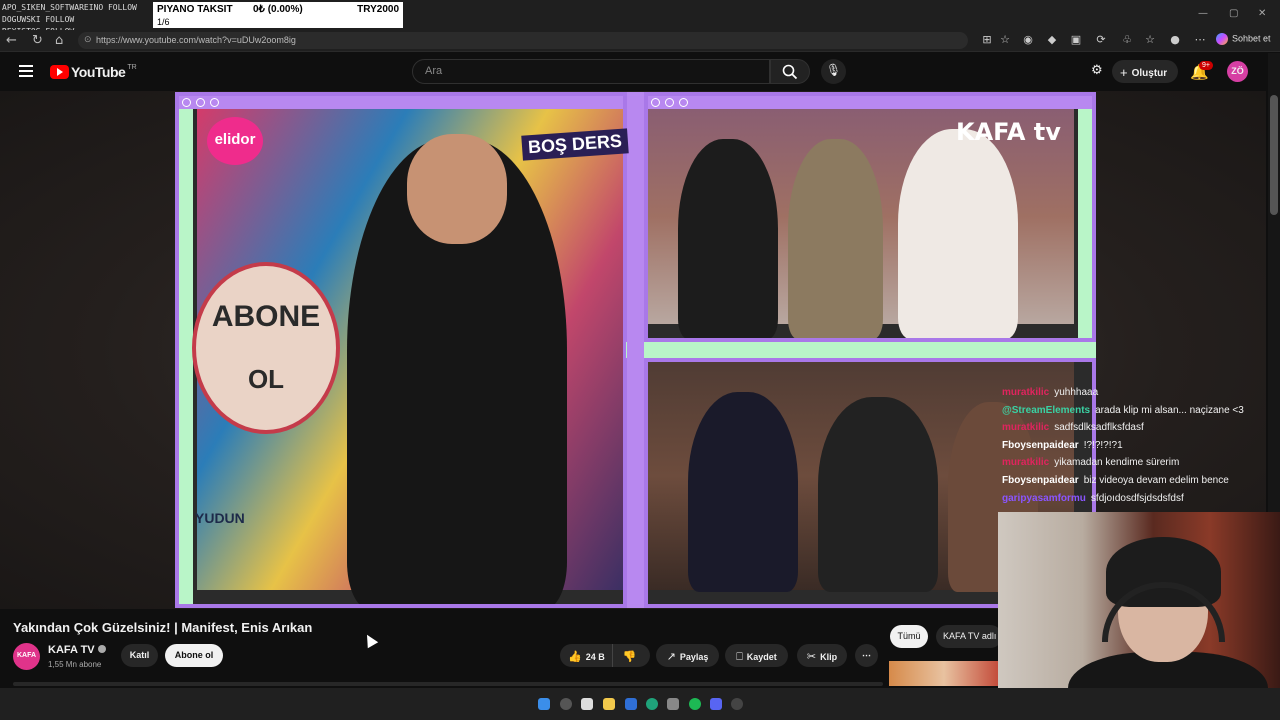 The image size is (1280, 720). I want to click on home-icon: ⌂, so click(59, 40).